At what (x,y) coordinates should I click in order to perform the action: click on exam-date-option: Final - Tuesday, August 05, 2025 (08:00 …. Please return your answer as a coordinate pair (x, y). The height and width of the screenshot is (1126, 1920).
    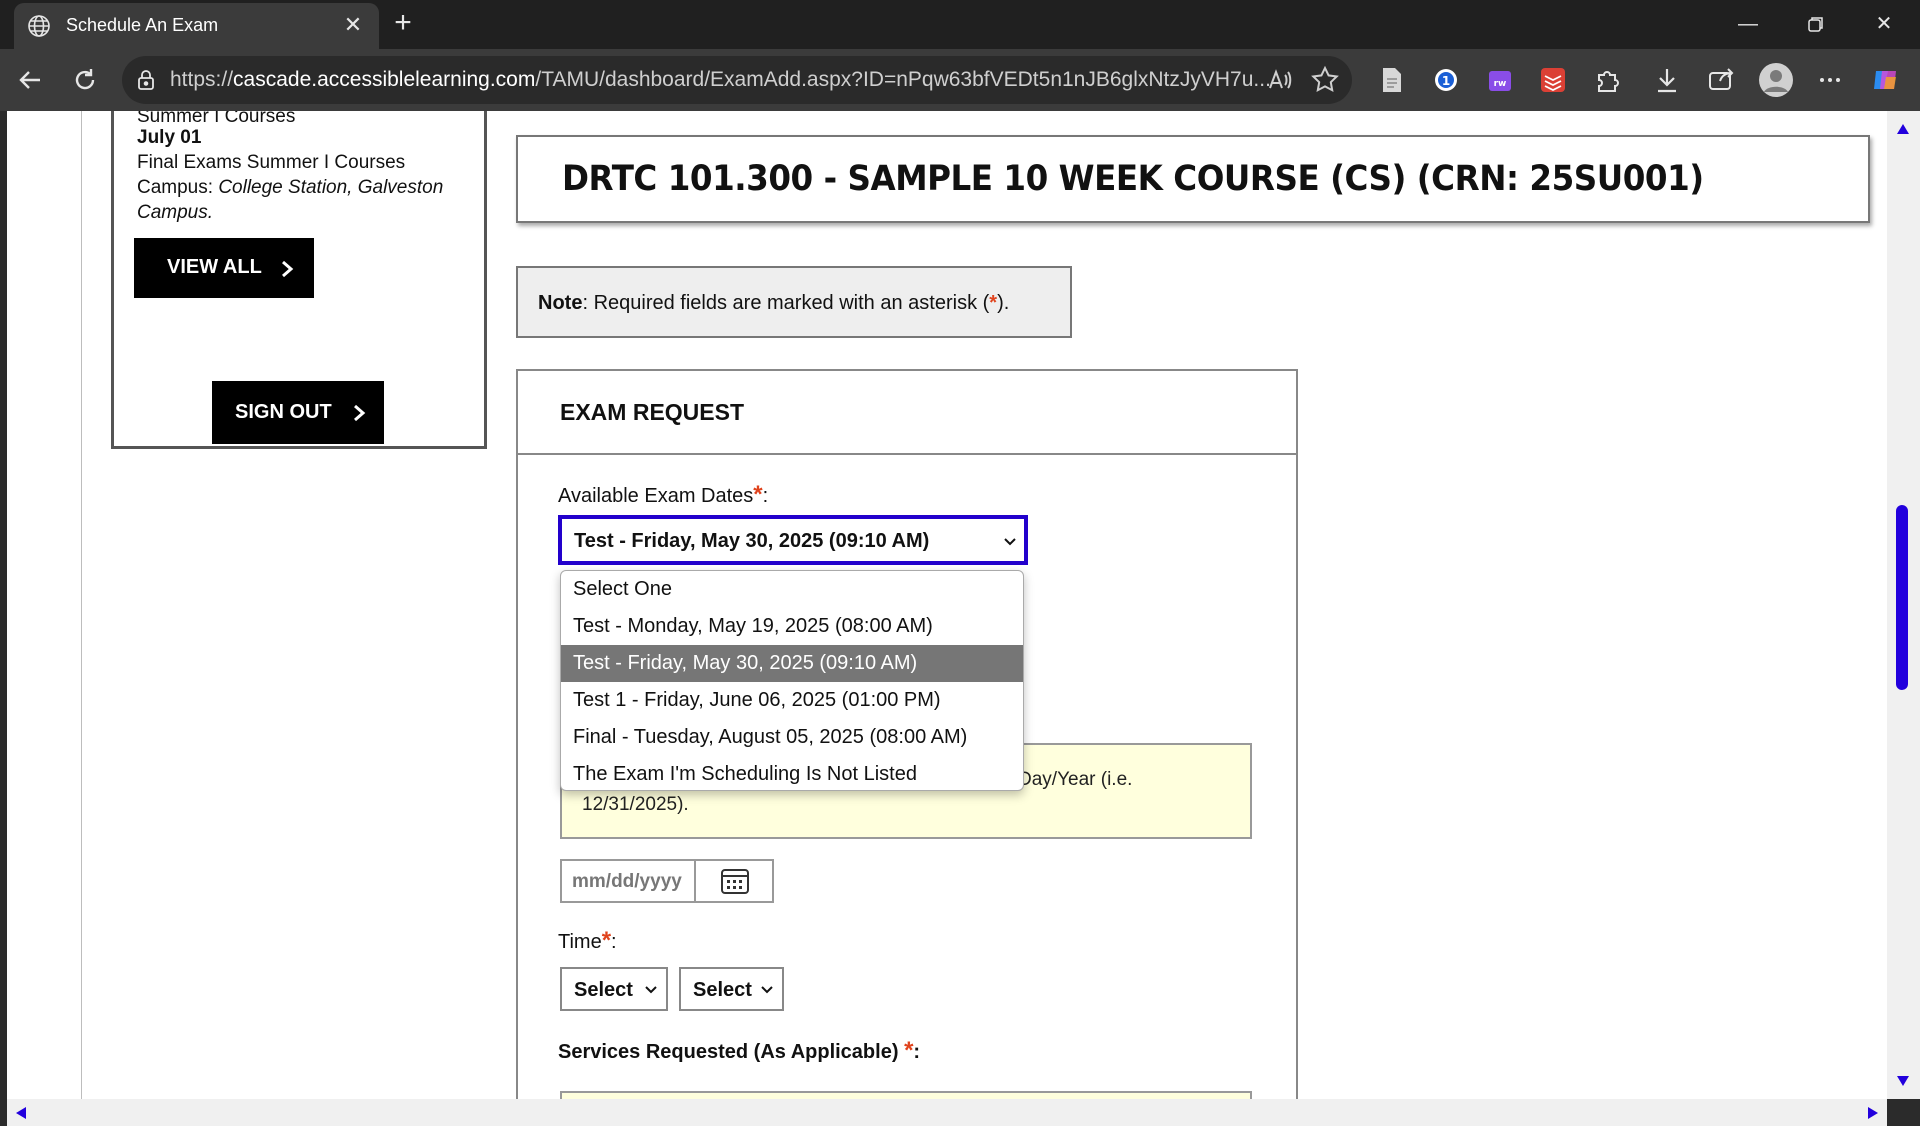
    Looking at the image, I should click on (792, 737).